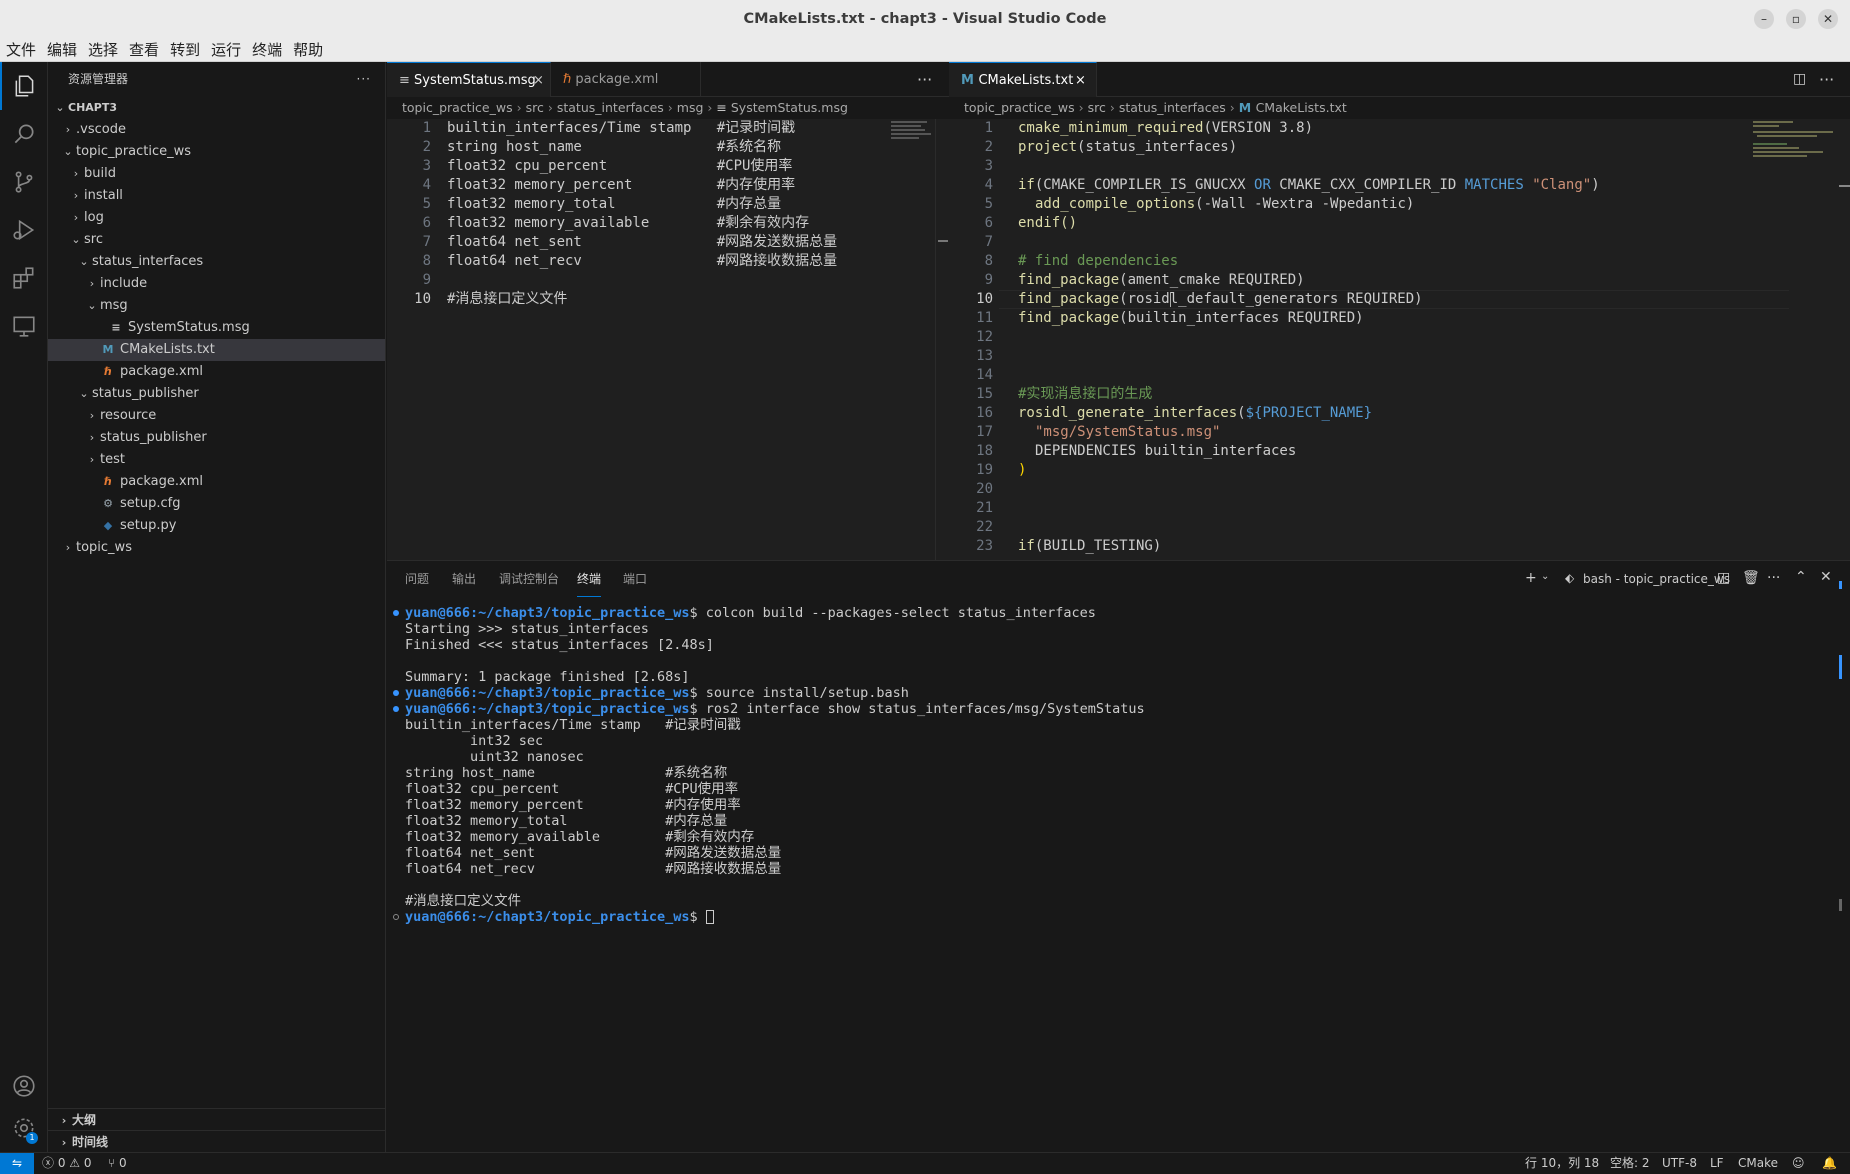 The width and height of the screenshot is (1850, 1174). I want to click on menu-selection: 选择, so click(102, 50).